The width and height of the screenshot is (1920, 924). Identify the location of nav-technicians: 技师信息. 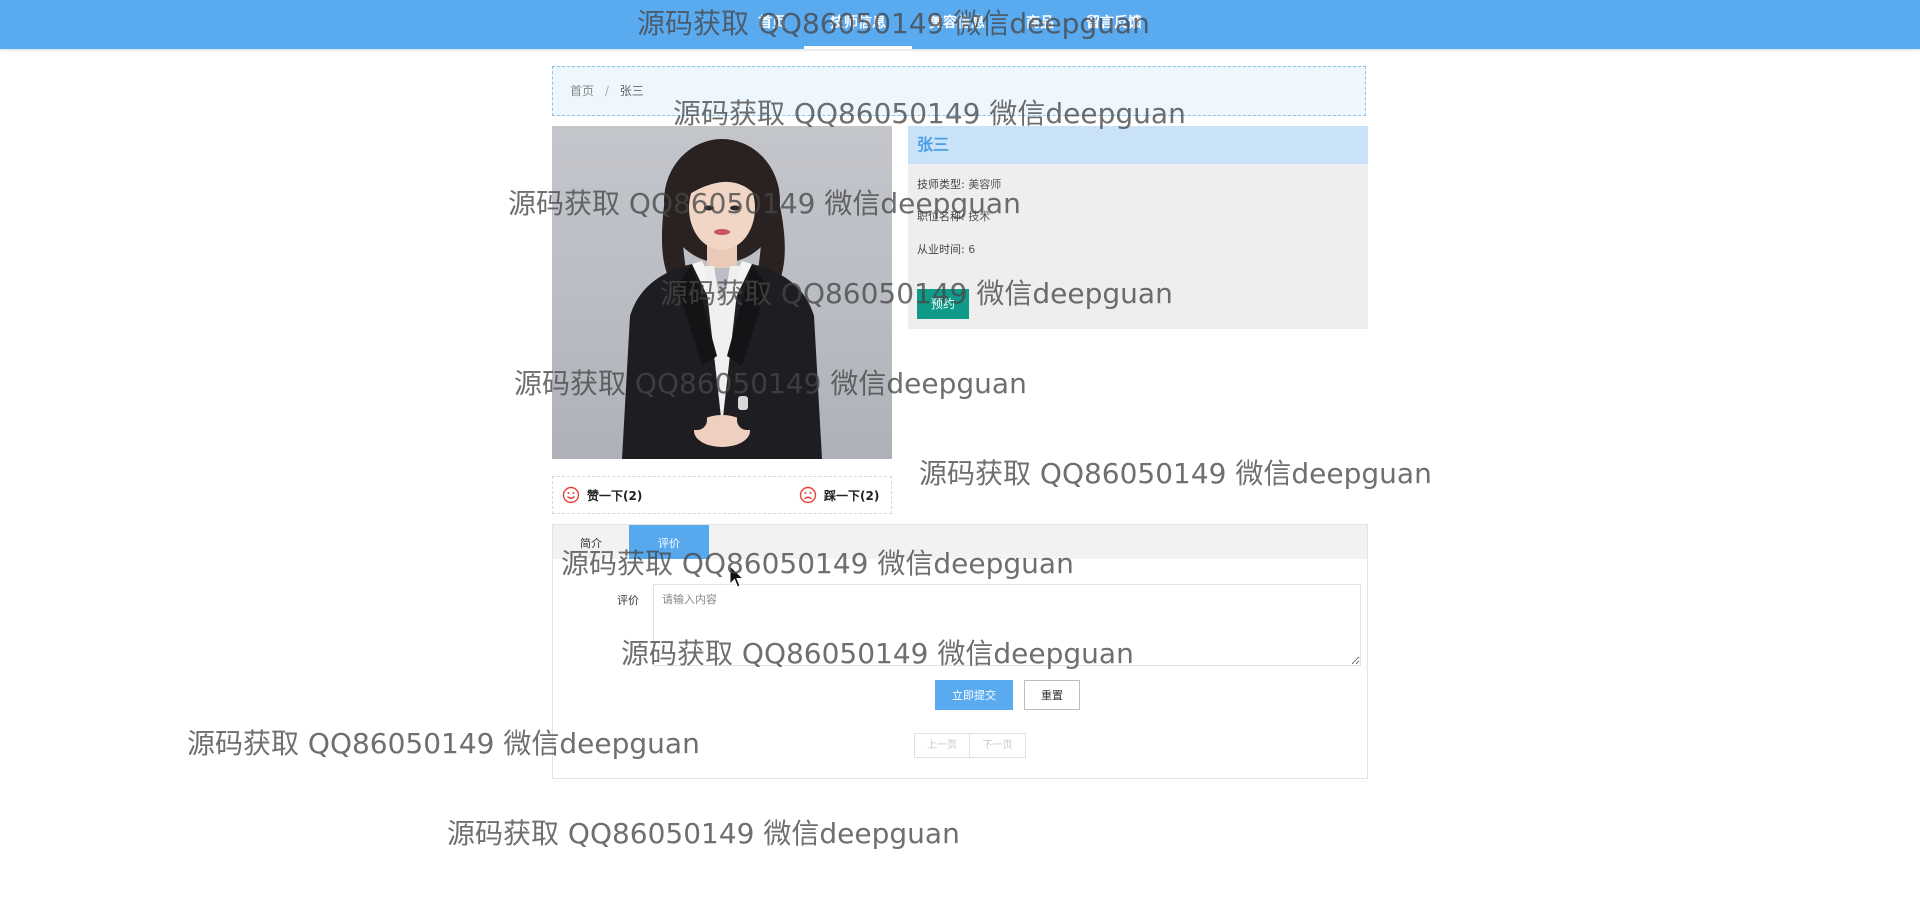
(858, 24).